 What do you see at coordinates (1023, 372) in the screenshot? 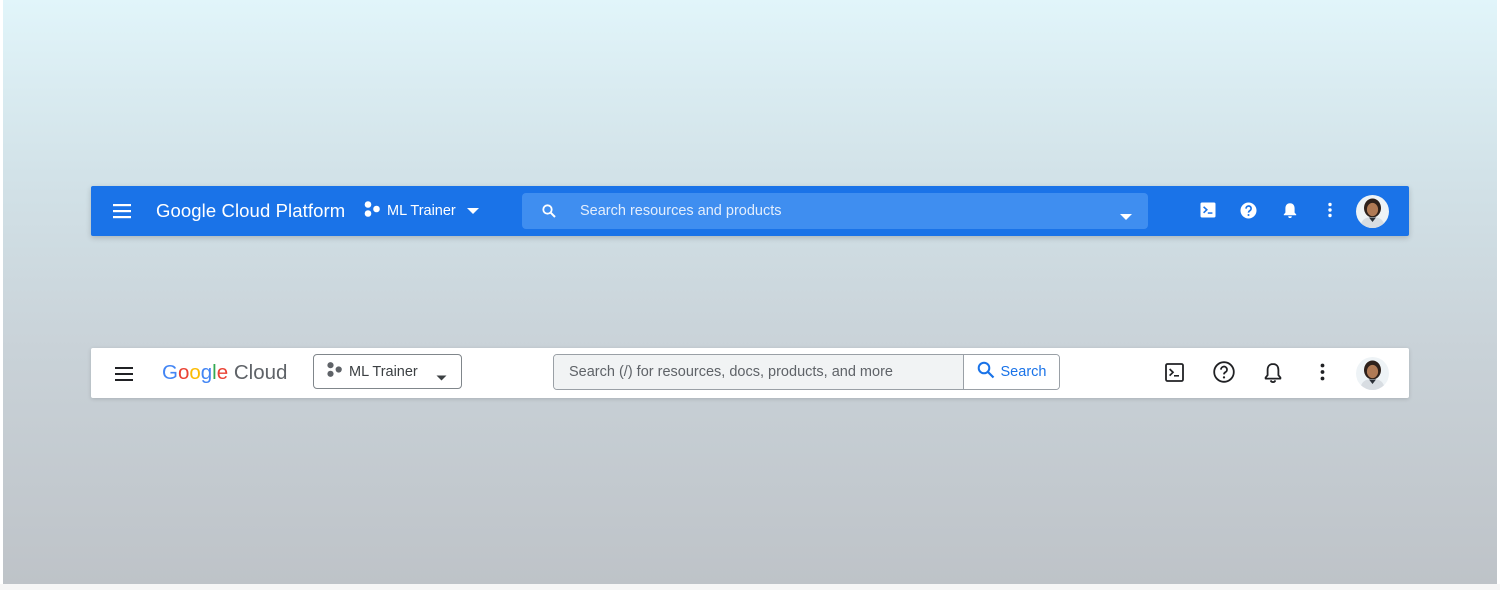
I see `search-button-label: Search` at bounding box center [1023, 372].